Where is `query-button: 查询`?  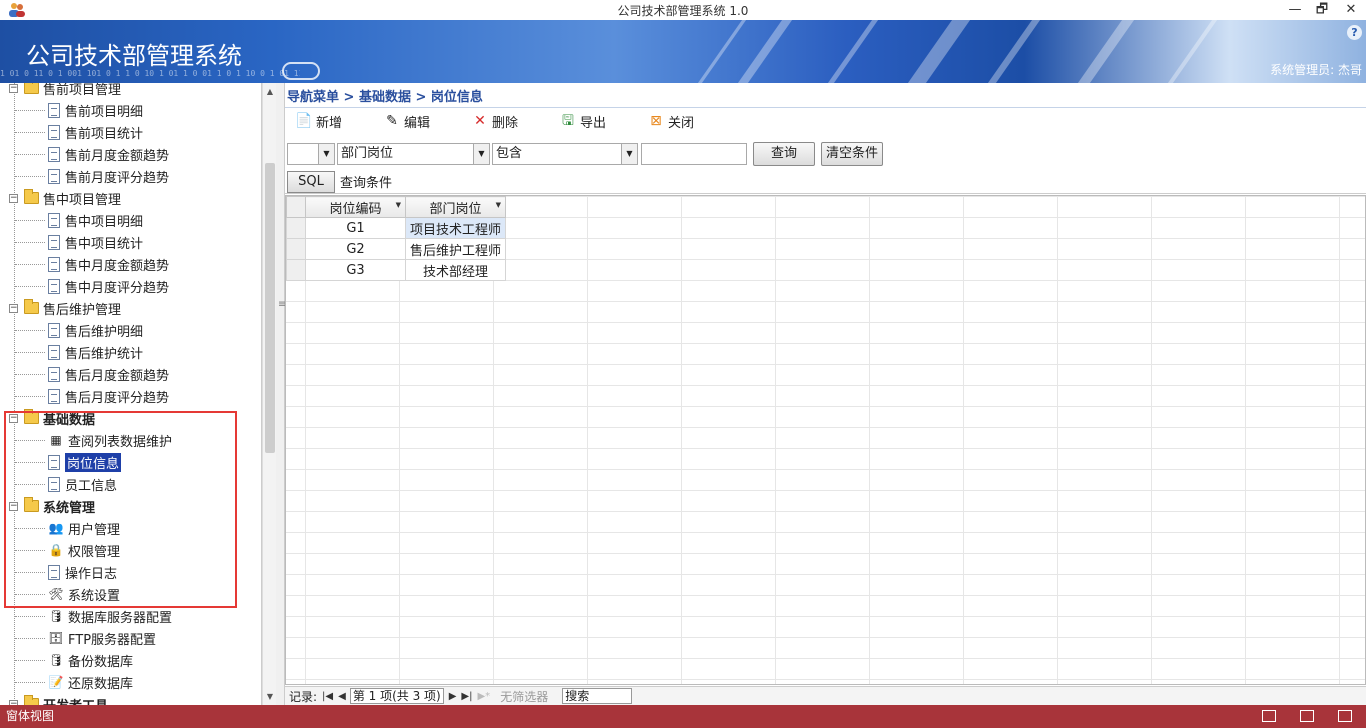
query-button: 查询 is located at coordinates (784, 154).